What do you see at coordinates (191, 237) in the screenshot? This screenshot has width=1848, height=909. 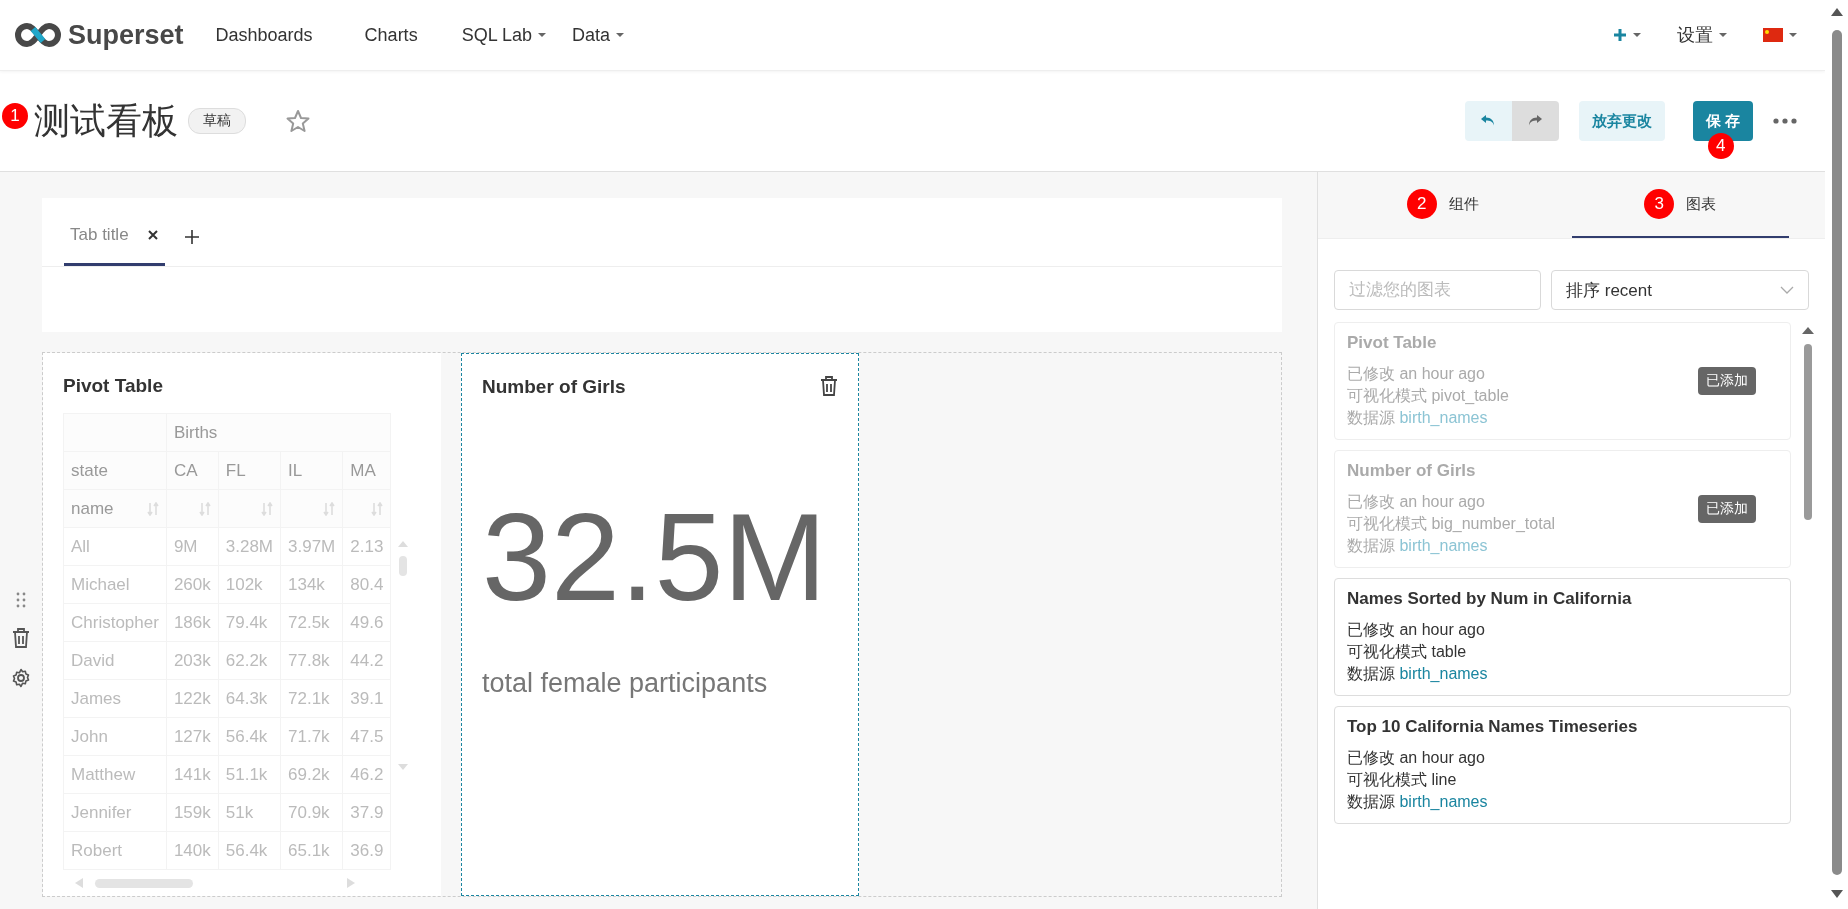 I see `add-tab-icon` at bounding box center [191, 237].